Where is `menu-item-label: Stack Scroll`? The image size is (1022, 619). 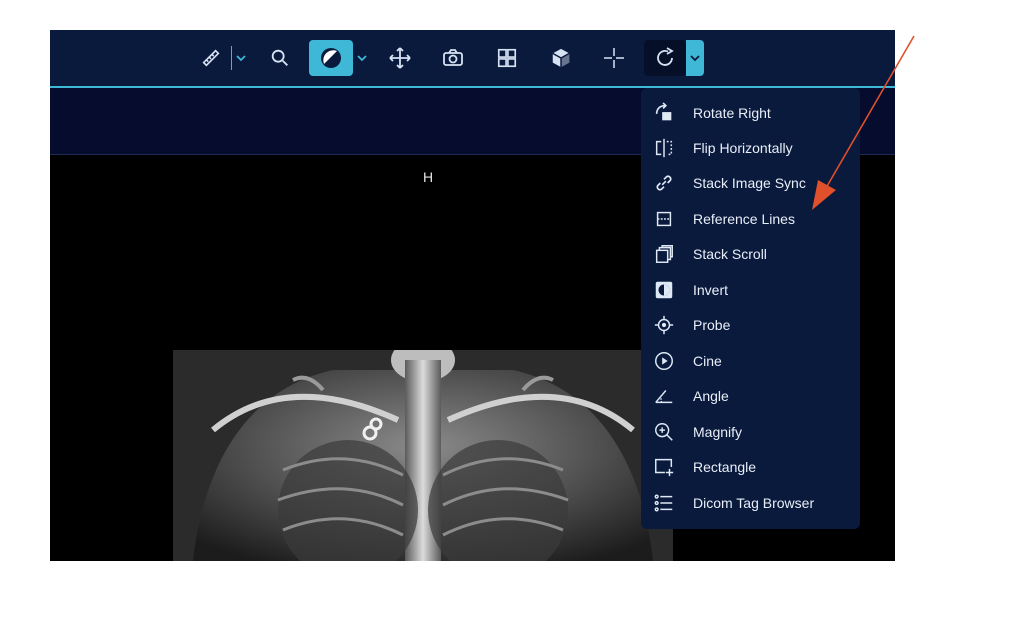 menu-item-label: Stack Scroll is located at coordinates (730, 254).